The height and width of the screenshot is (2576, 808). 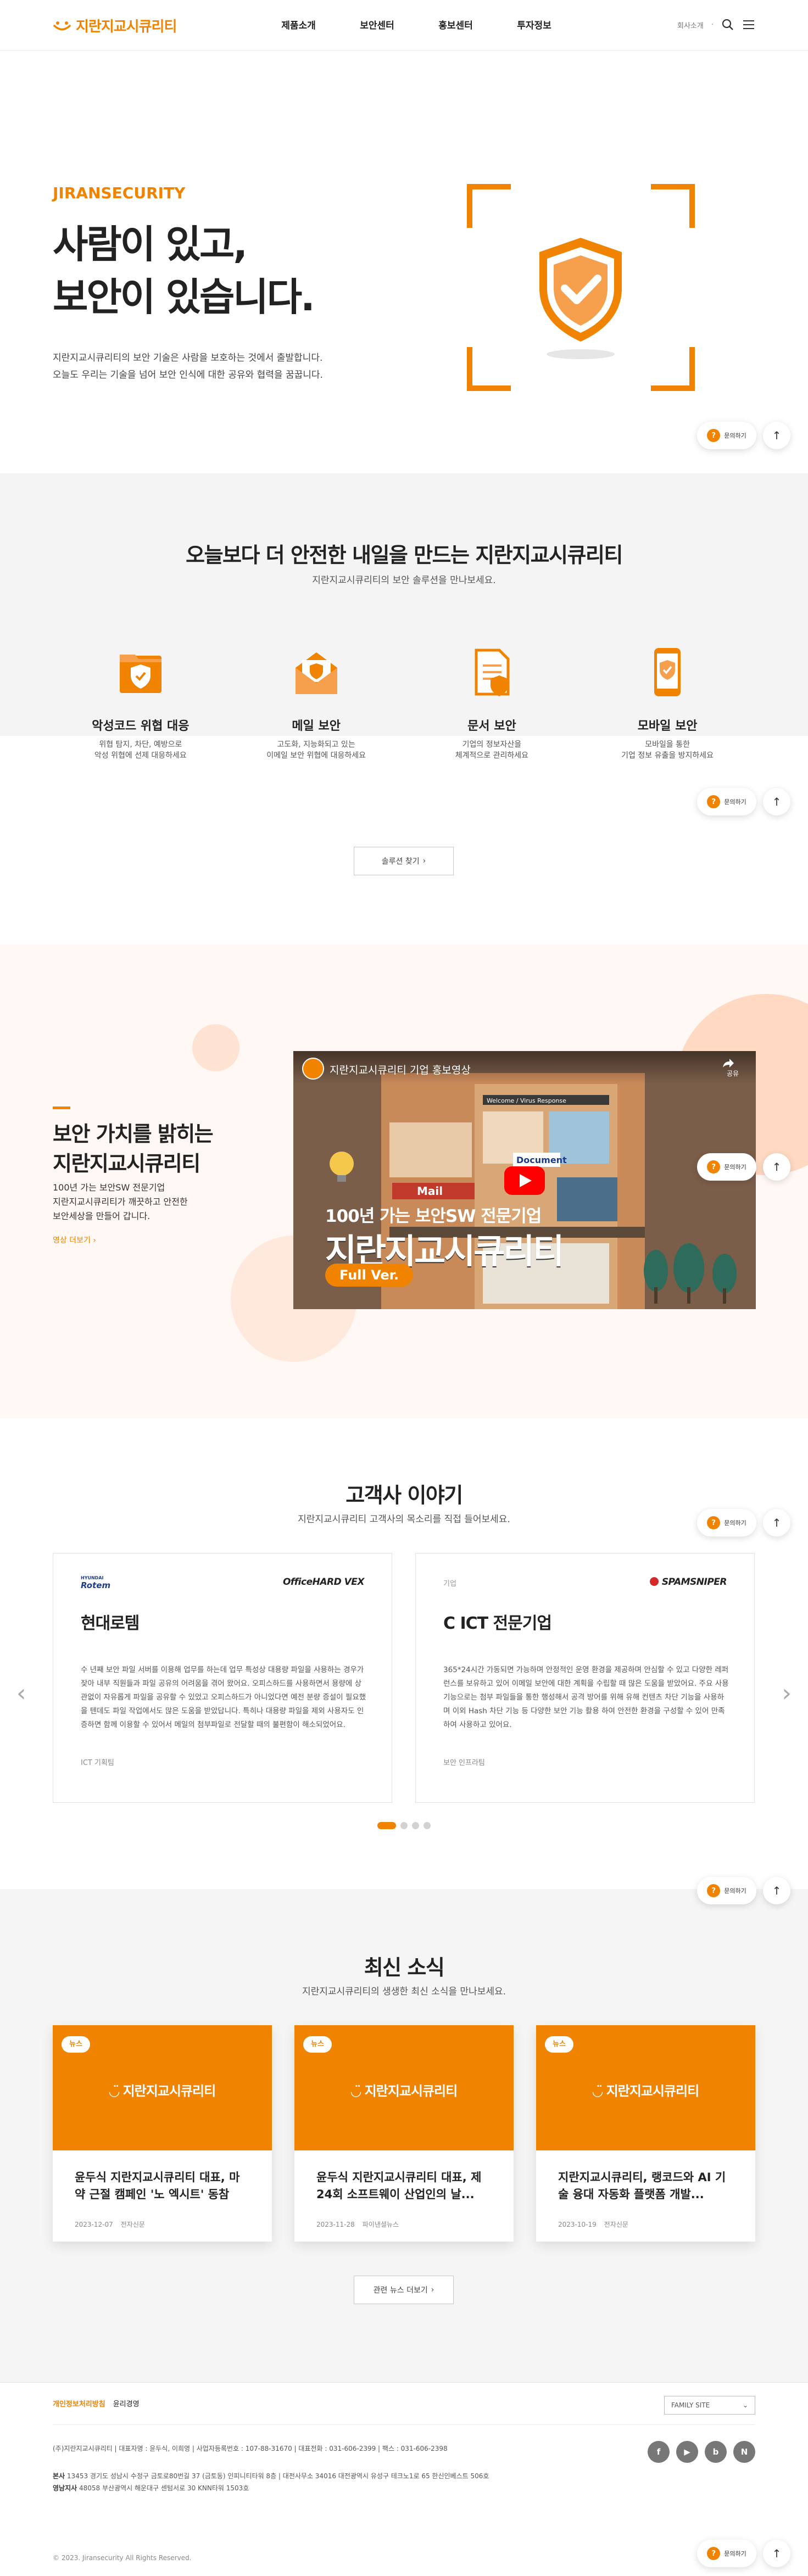 I want to click on solution-item-mobile: 모바일 보안 모바일을 통한 기업 정보 유출을 방지하세요, so click(x=667, y=703).